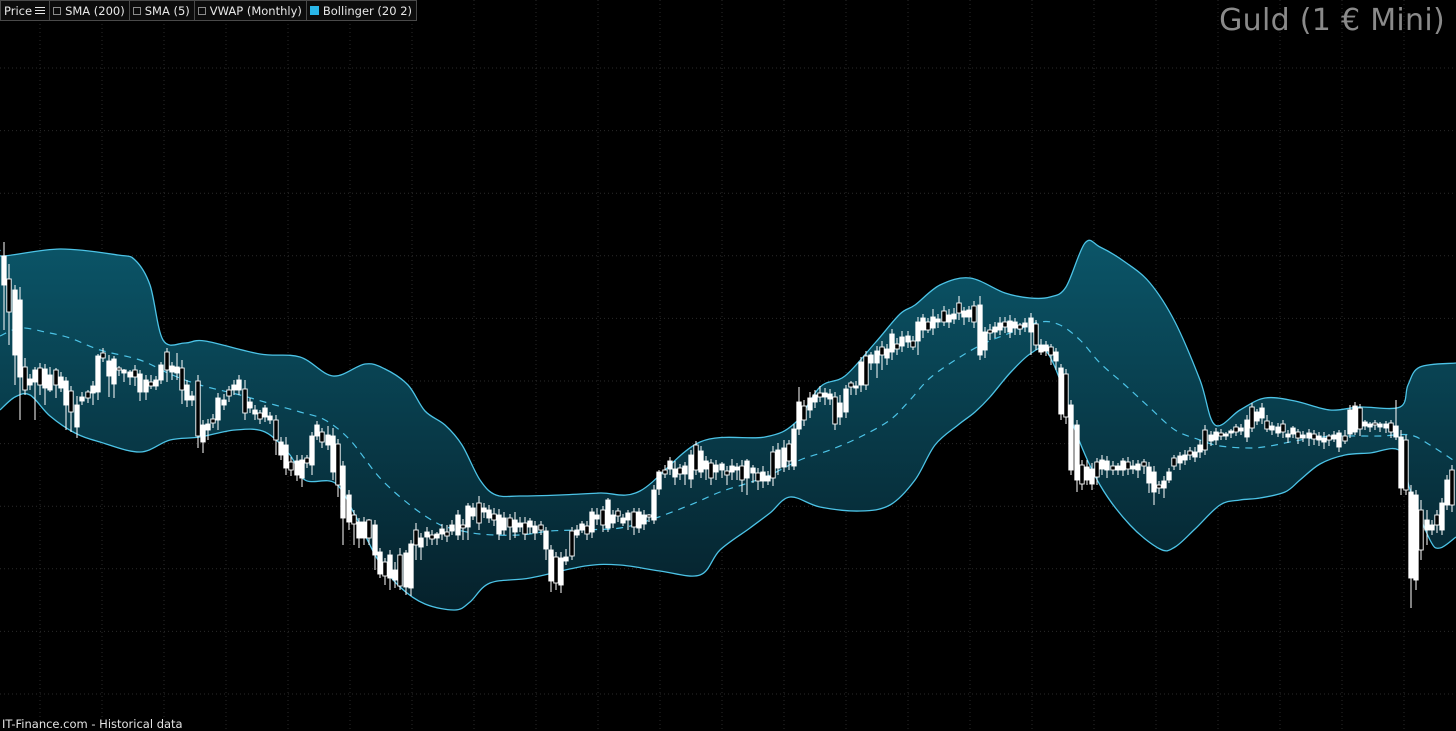  I want to click on chart-title: Guld (1 € Mini), so click(1332, 20).